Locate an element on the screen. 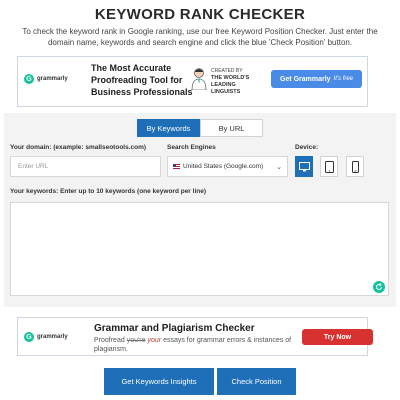 The height and width of the screenshot is (400, 400). device-desktop-button is located at coordinates (304, 166).